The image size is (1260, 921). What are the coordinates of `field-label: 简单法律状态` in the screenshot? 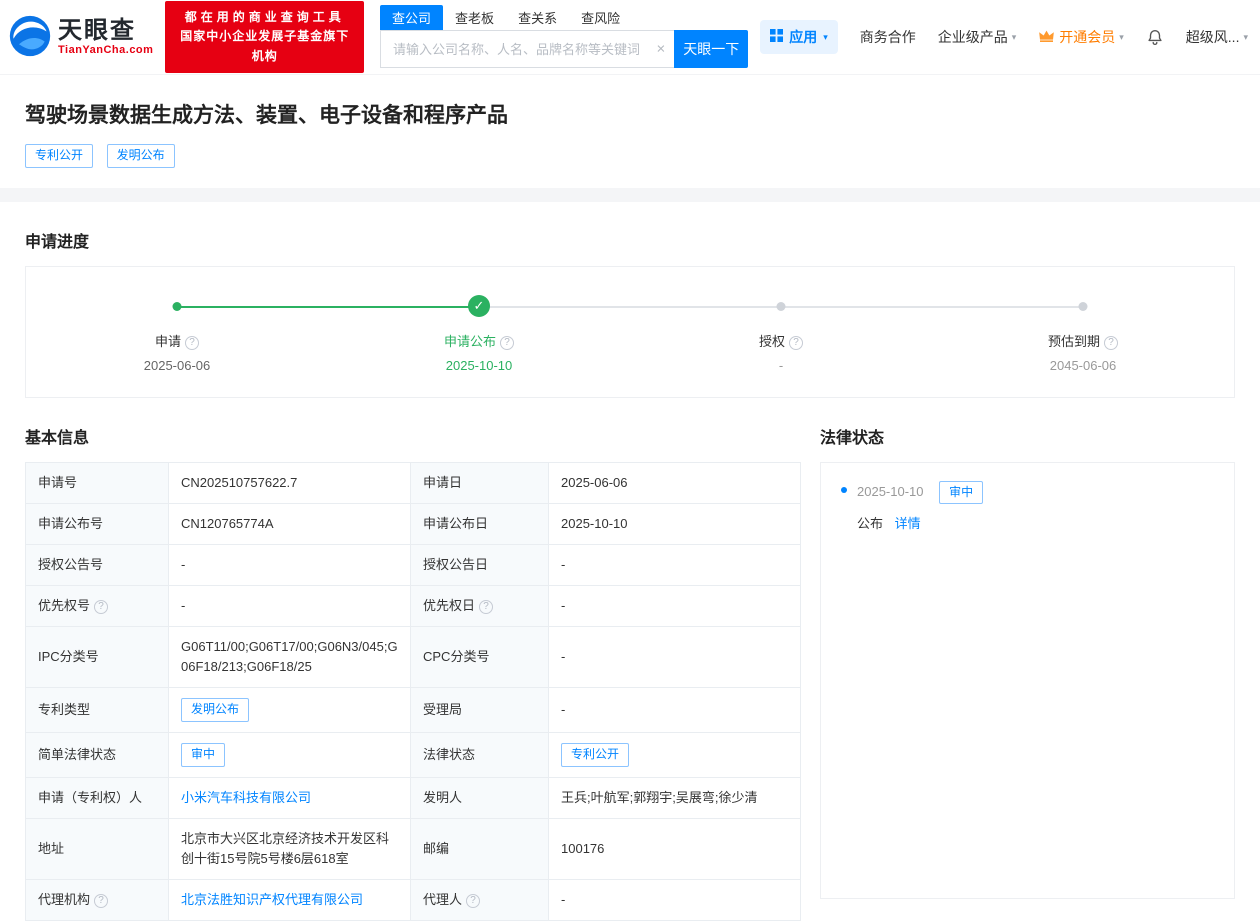 It's located at (97, 755).